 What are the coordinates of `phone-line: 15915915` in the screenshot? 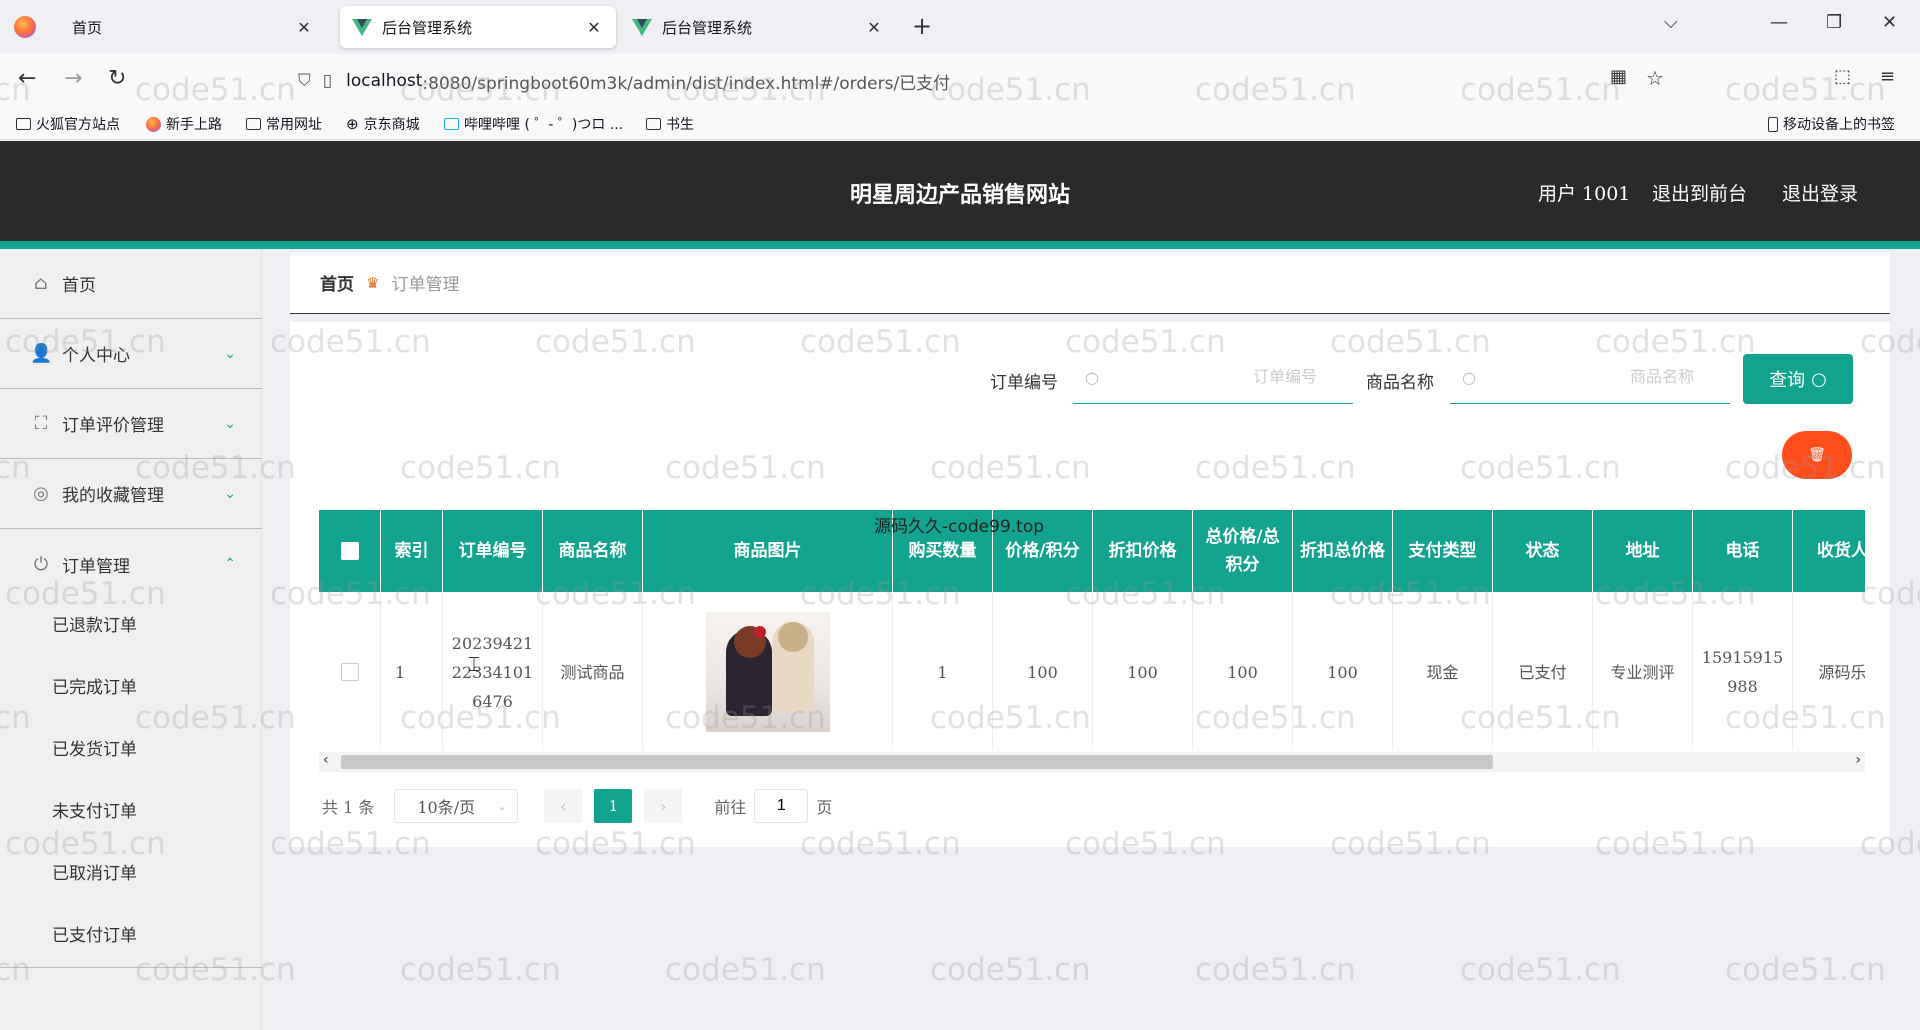 It's located at (1742, 657).